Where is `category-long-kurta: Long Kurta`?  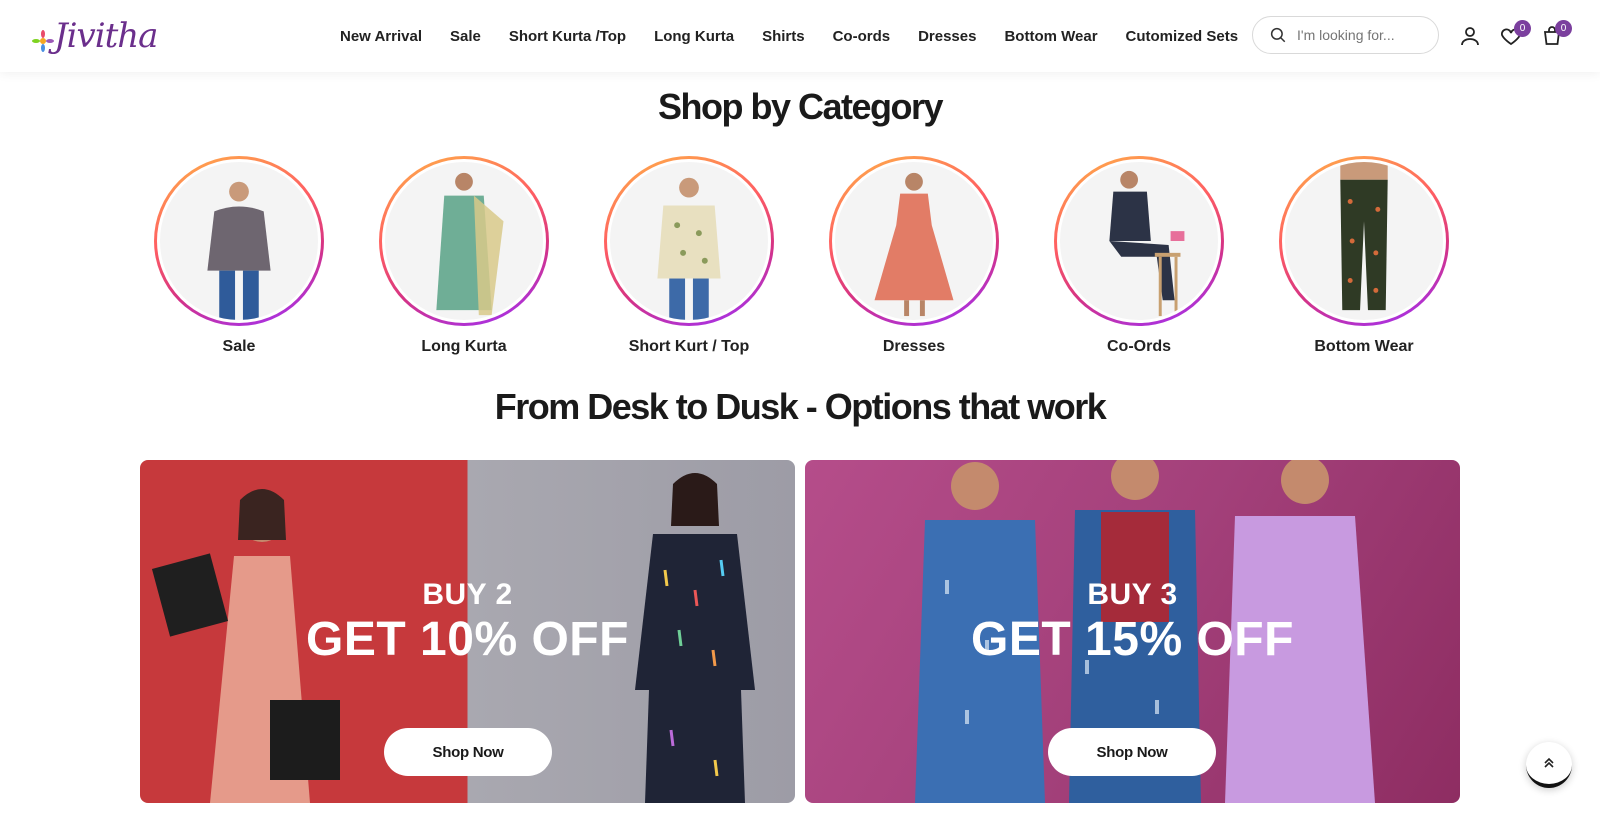
category-long-kurta: Long Kurta is located at coordinates (464, 256).